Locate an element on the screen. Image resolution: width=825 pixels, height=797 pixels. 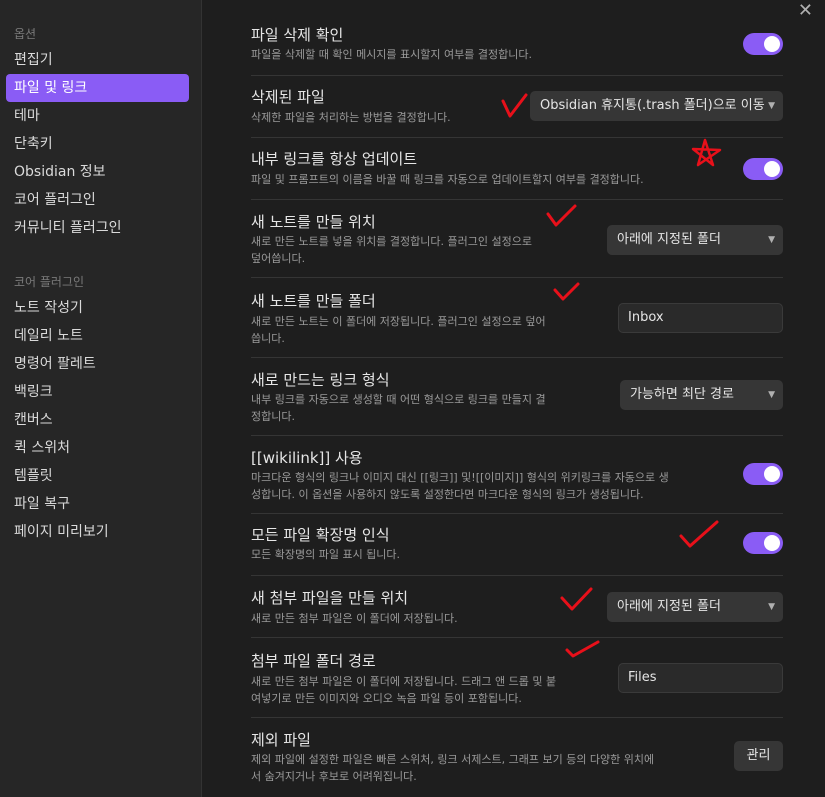
setting-name: 모든 파일 확장명 인식 is located at coordinates (320, 535).